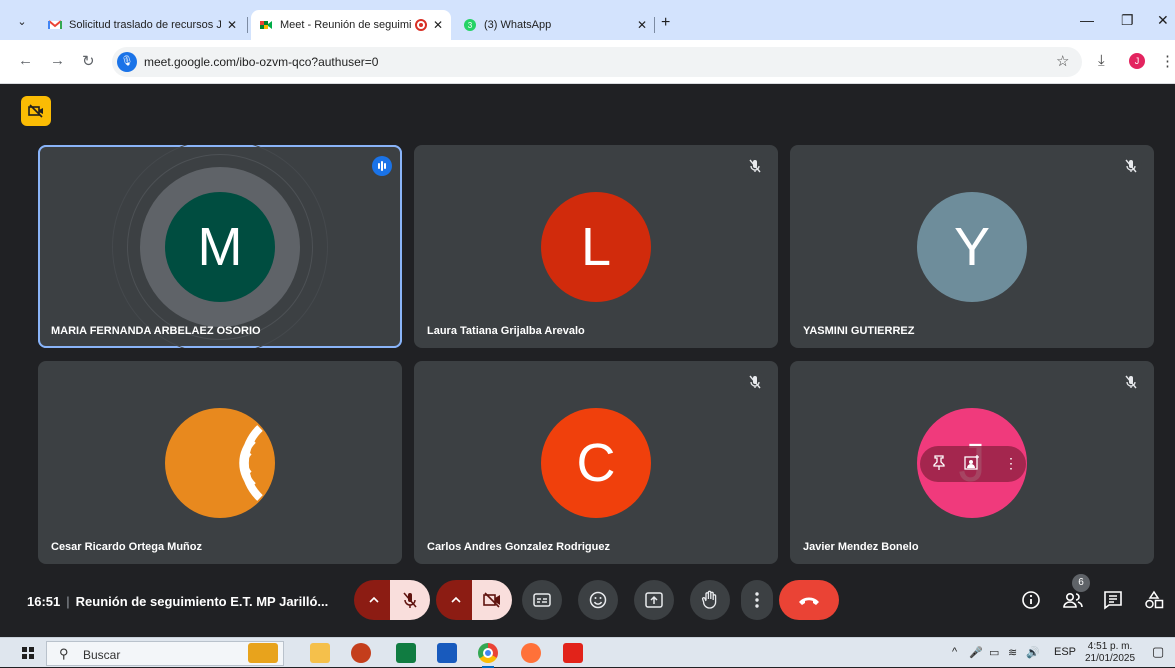 The height and width of the screenshot is (668, 1175). I want to click on participant-tile: J ⋮ Javier Mendez Bonelo, so click(972, 462).